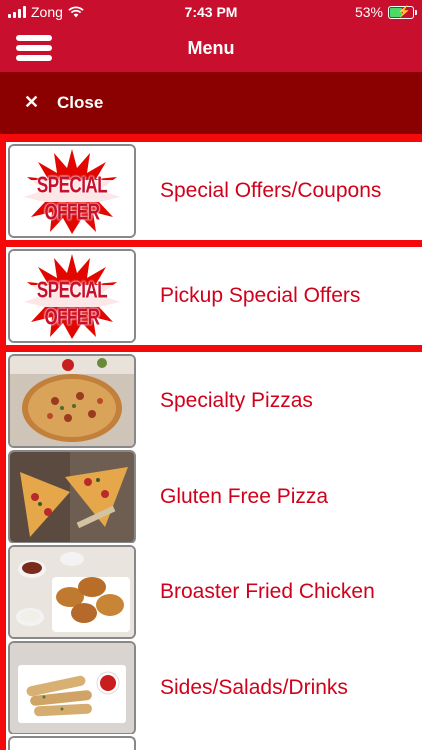 This screenshot has width=422, height=750. I want to click on status-bar: Zong 7:43 PM 53% ⚡, so click(211, 12).